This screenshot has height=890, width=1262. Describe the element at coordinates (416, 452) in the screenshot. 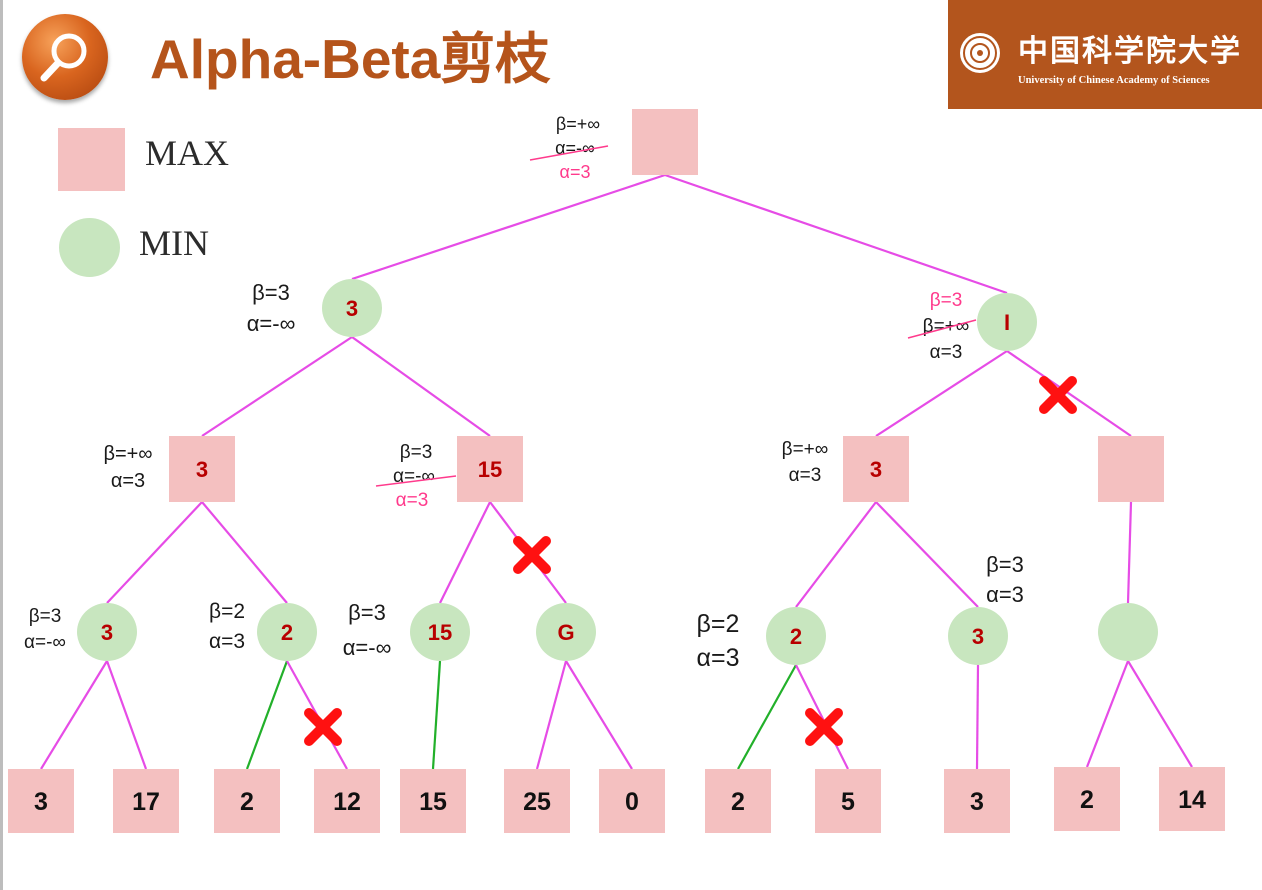

I see `annotation-a2-beta: β=3` at that location.